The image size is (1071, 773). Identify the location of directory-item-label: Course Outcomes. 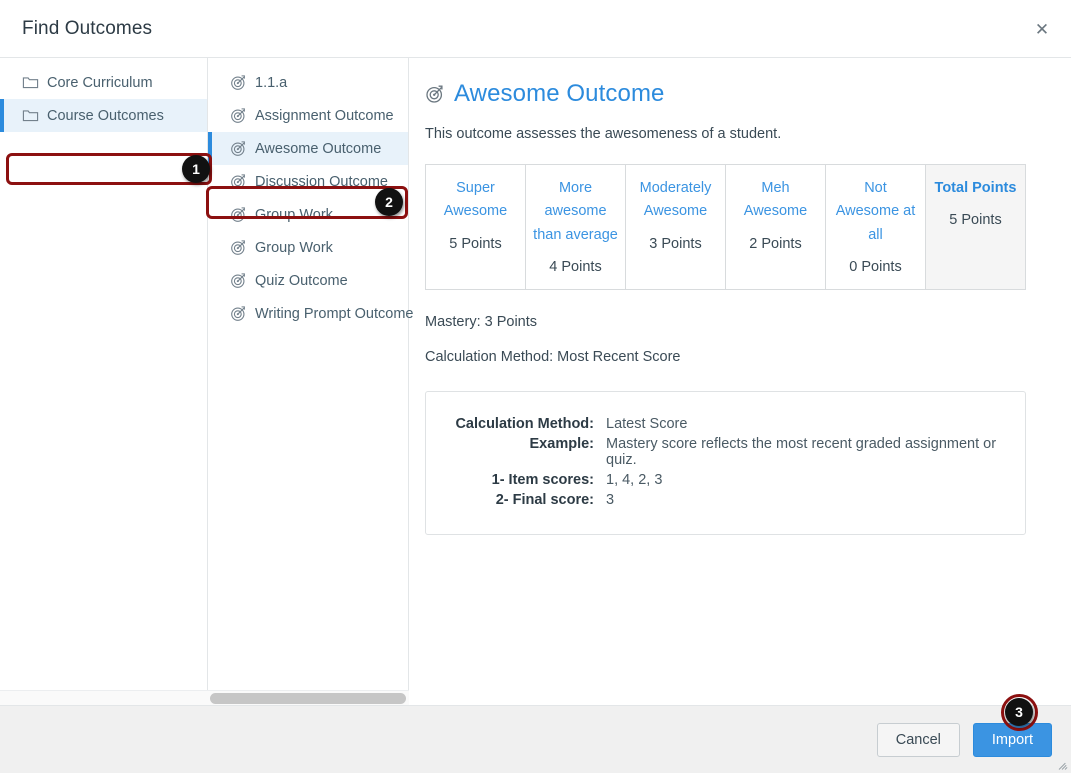
(105, 115).